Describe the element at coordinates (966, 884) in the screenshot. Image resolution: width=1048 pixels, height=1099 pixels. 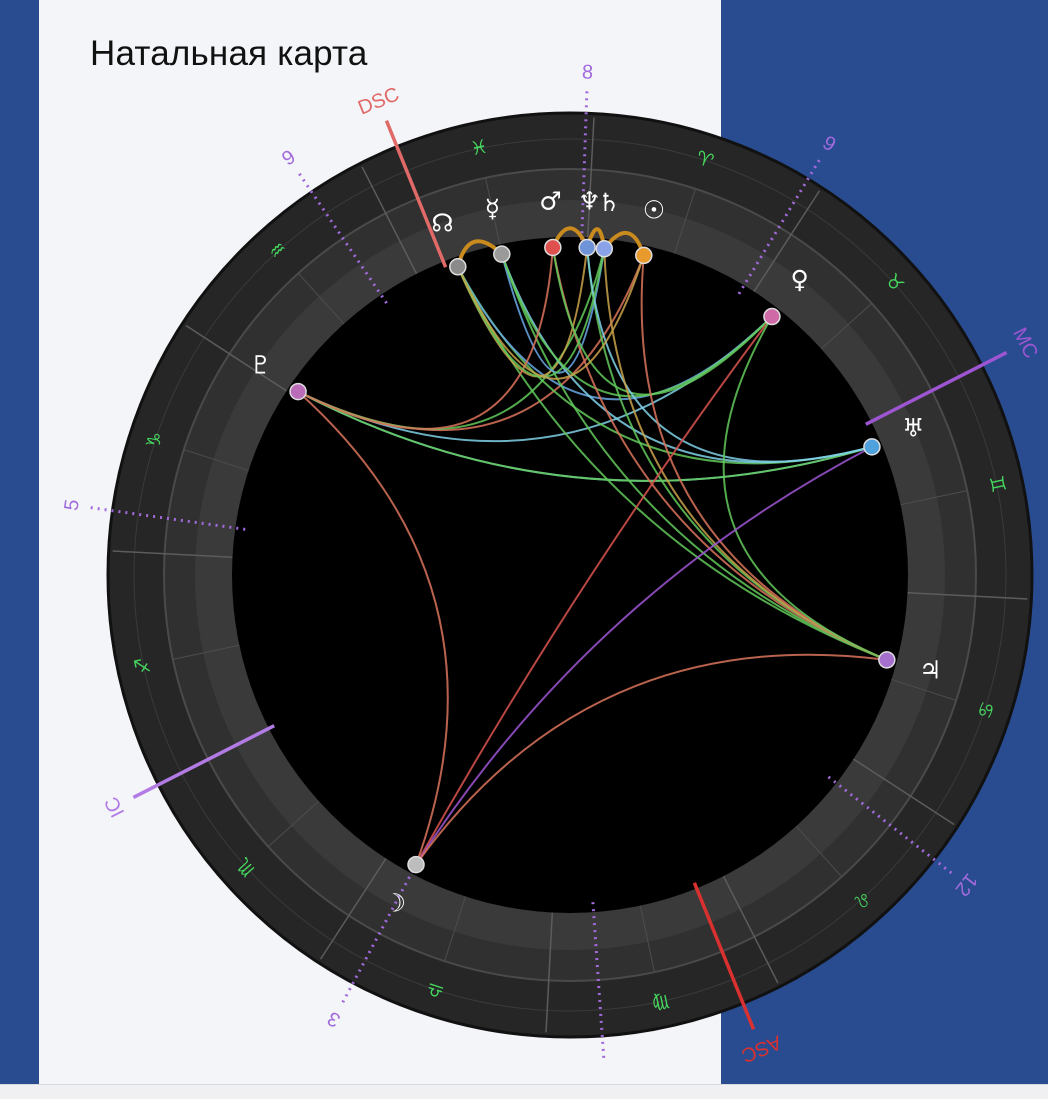
I see `house-number: 12` at that location.